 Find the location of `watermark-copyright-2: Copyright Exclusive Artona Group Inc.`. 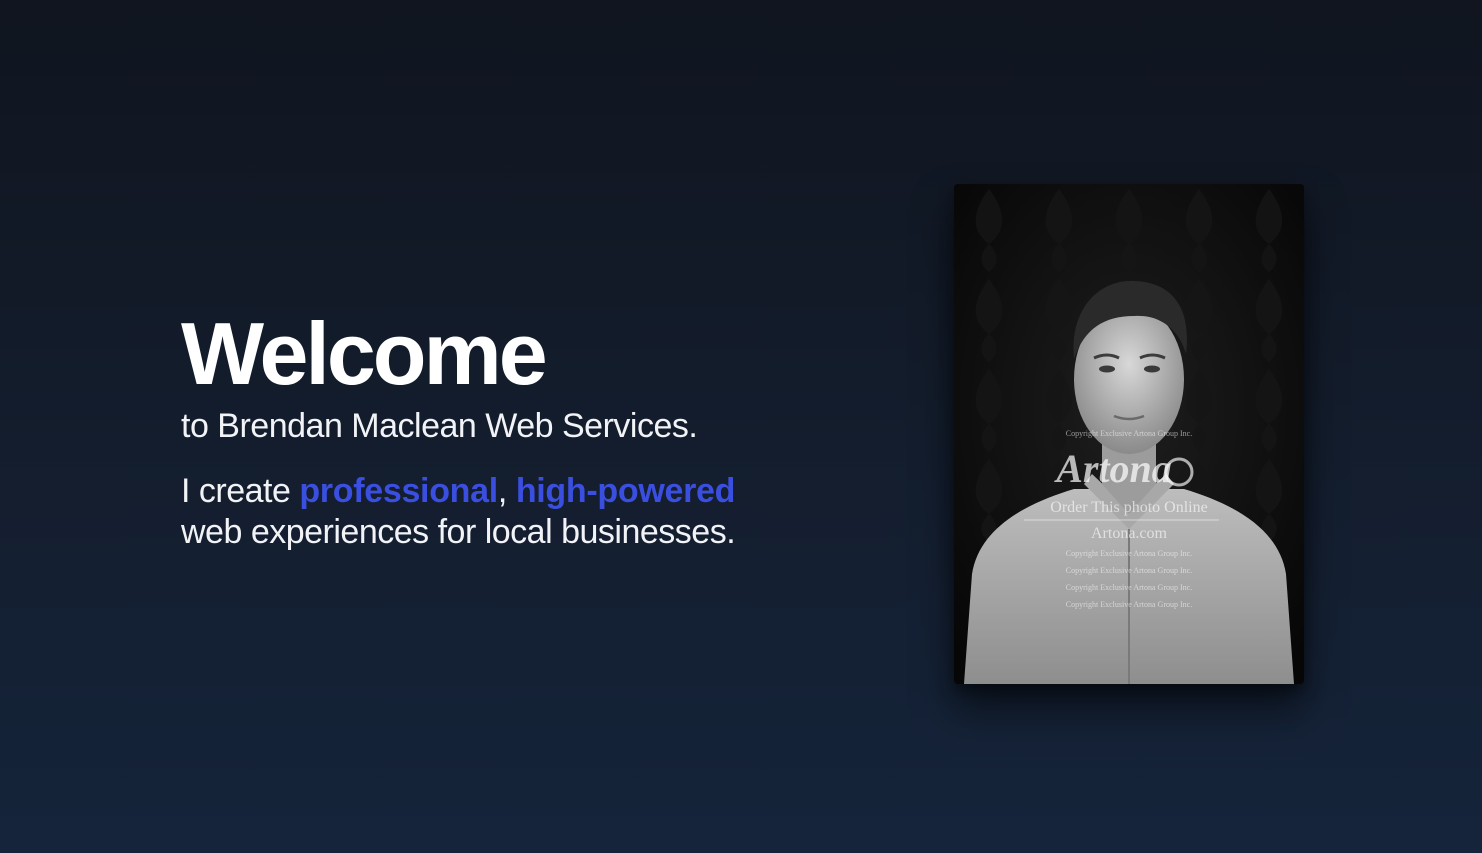

watermark-copyright-2: Copyright Exclusive Artona Group Inc. is located at coordinates (1129, 553).